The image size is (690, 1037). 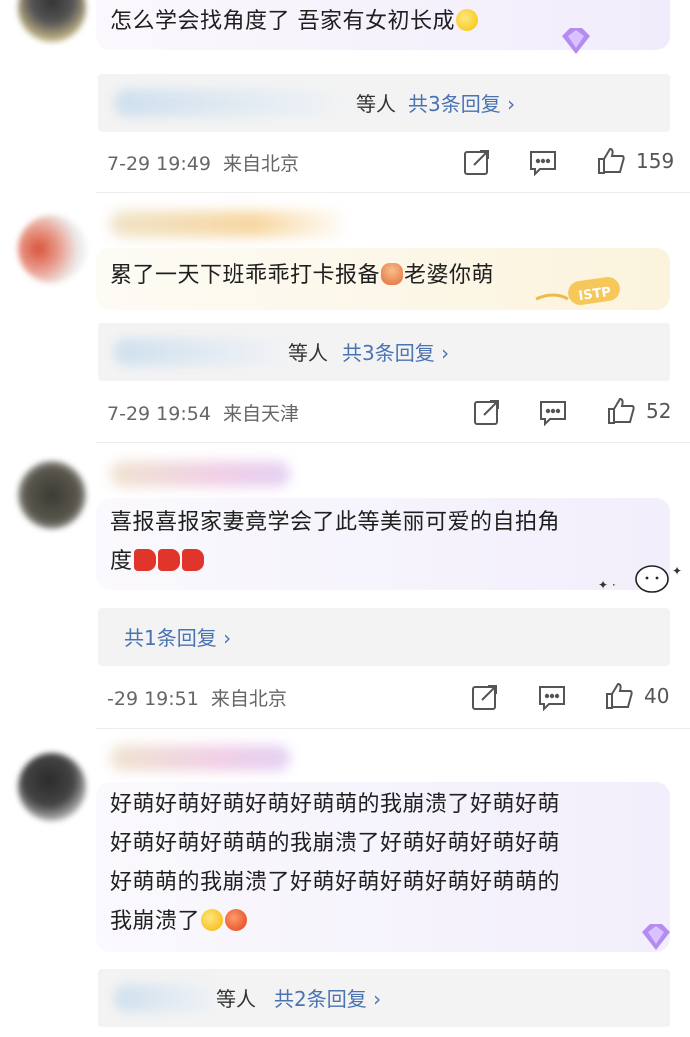 What do you see at coordinates (659, 411) in the screenshot?
I see `like-count: 52` at bounding box center [659, 411].